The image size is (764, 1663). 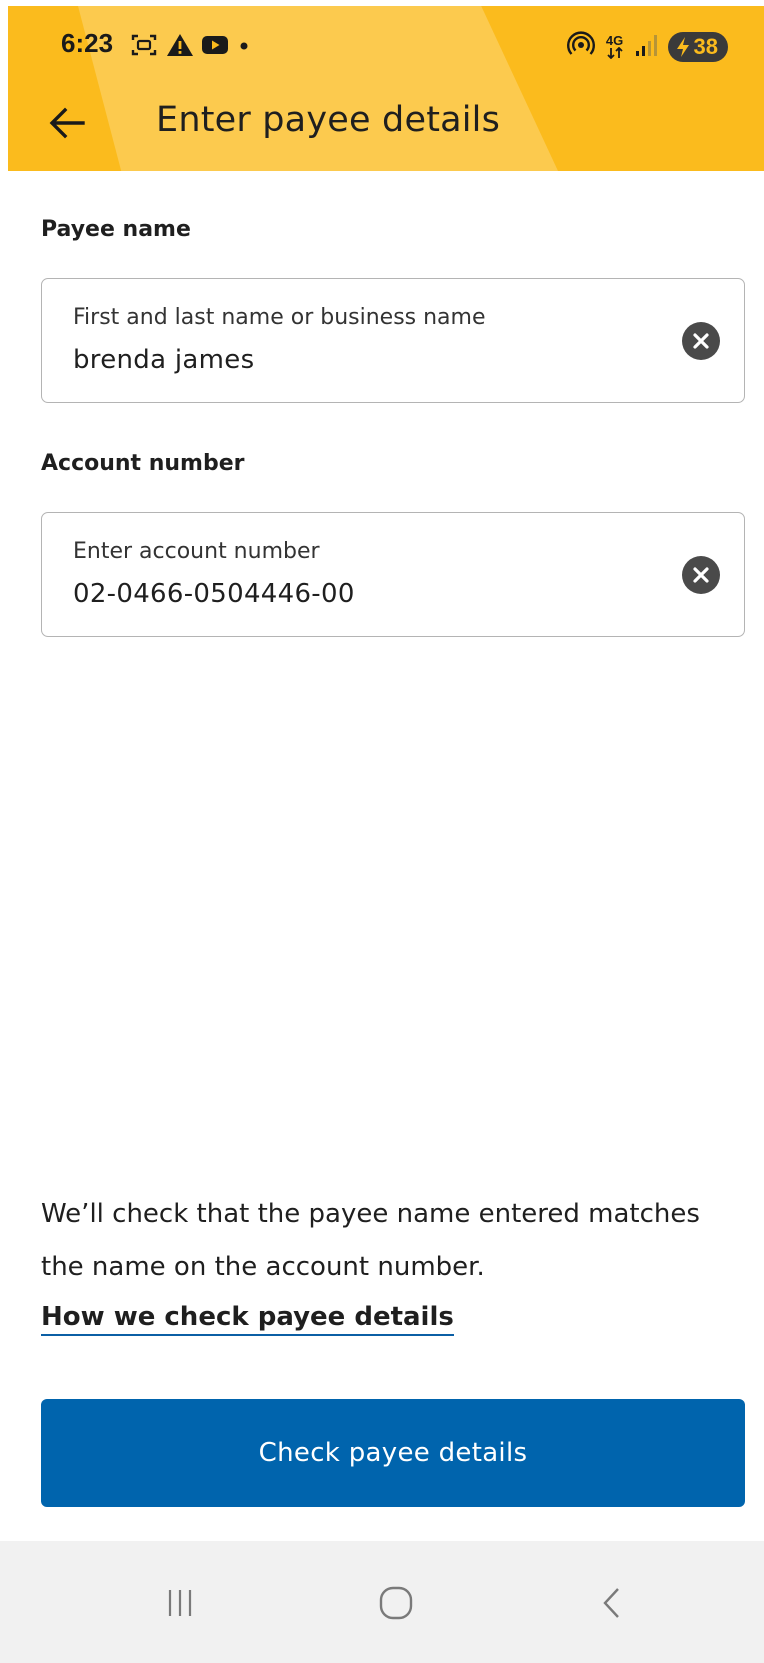 I want to click on app-bar: Enter payee details, so click(x=386, y=123).